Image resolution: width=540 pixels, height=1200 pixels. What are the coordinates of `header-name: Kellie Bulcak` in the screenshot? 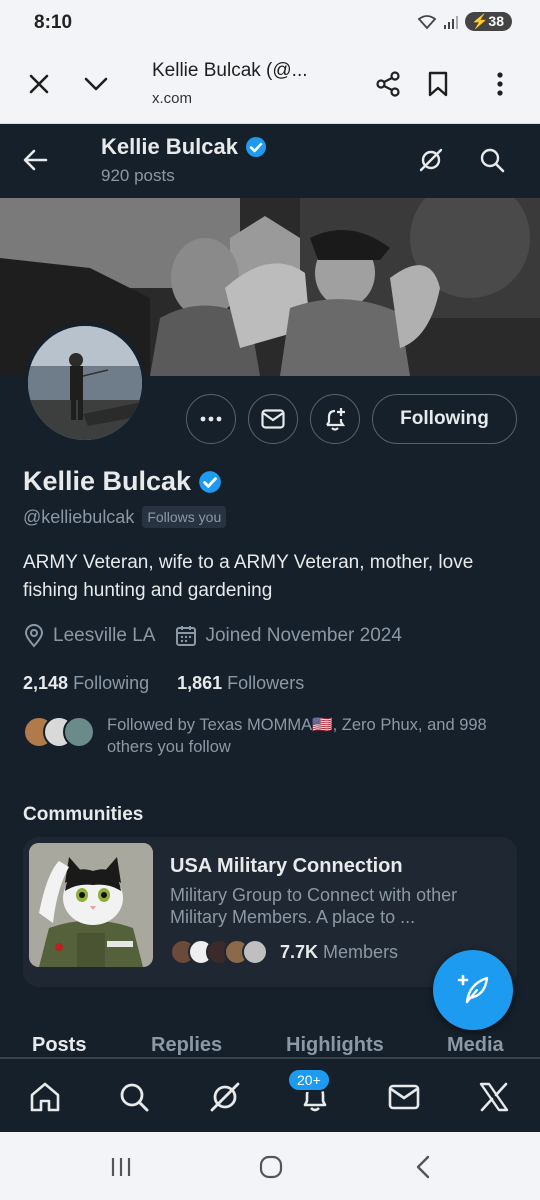 It's located at (184, 147).